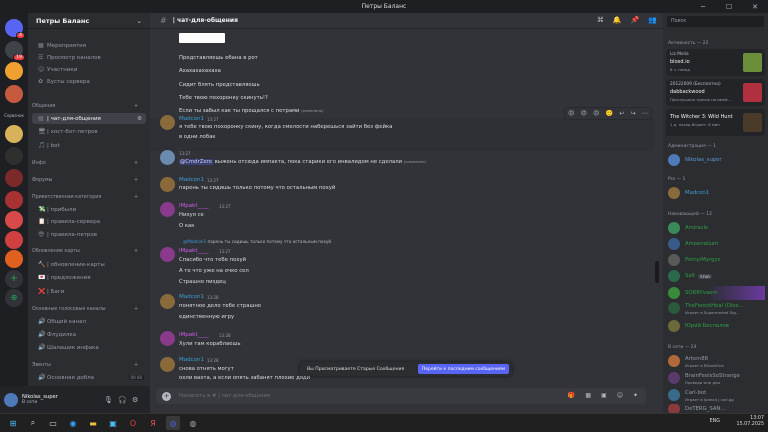 This screenshot has height=432, width=768. What do you see at coordinates (716, 326) in the screenshot?
I see `member-item: Юрий Беспалов` at bounding box center [716, 326].